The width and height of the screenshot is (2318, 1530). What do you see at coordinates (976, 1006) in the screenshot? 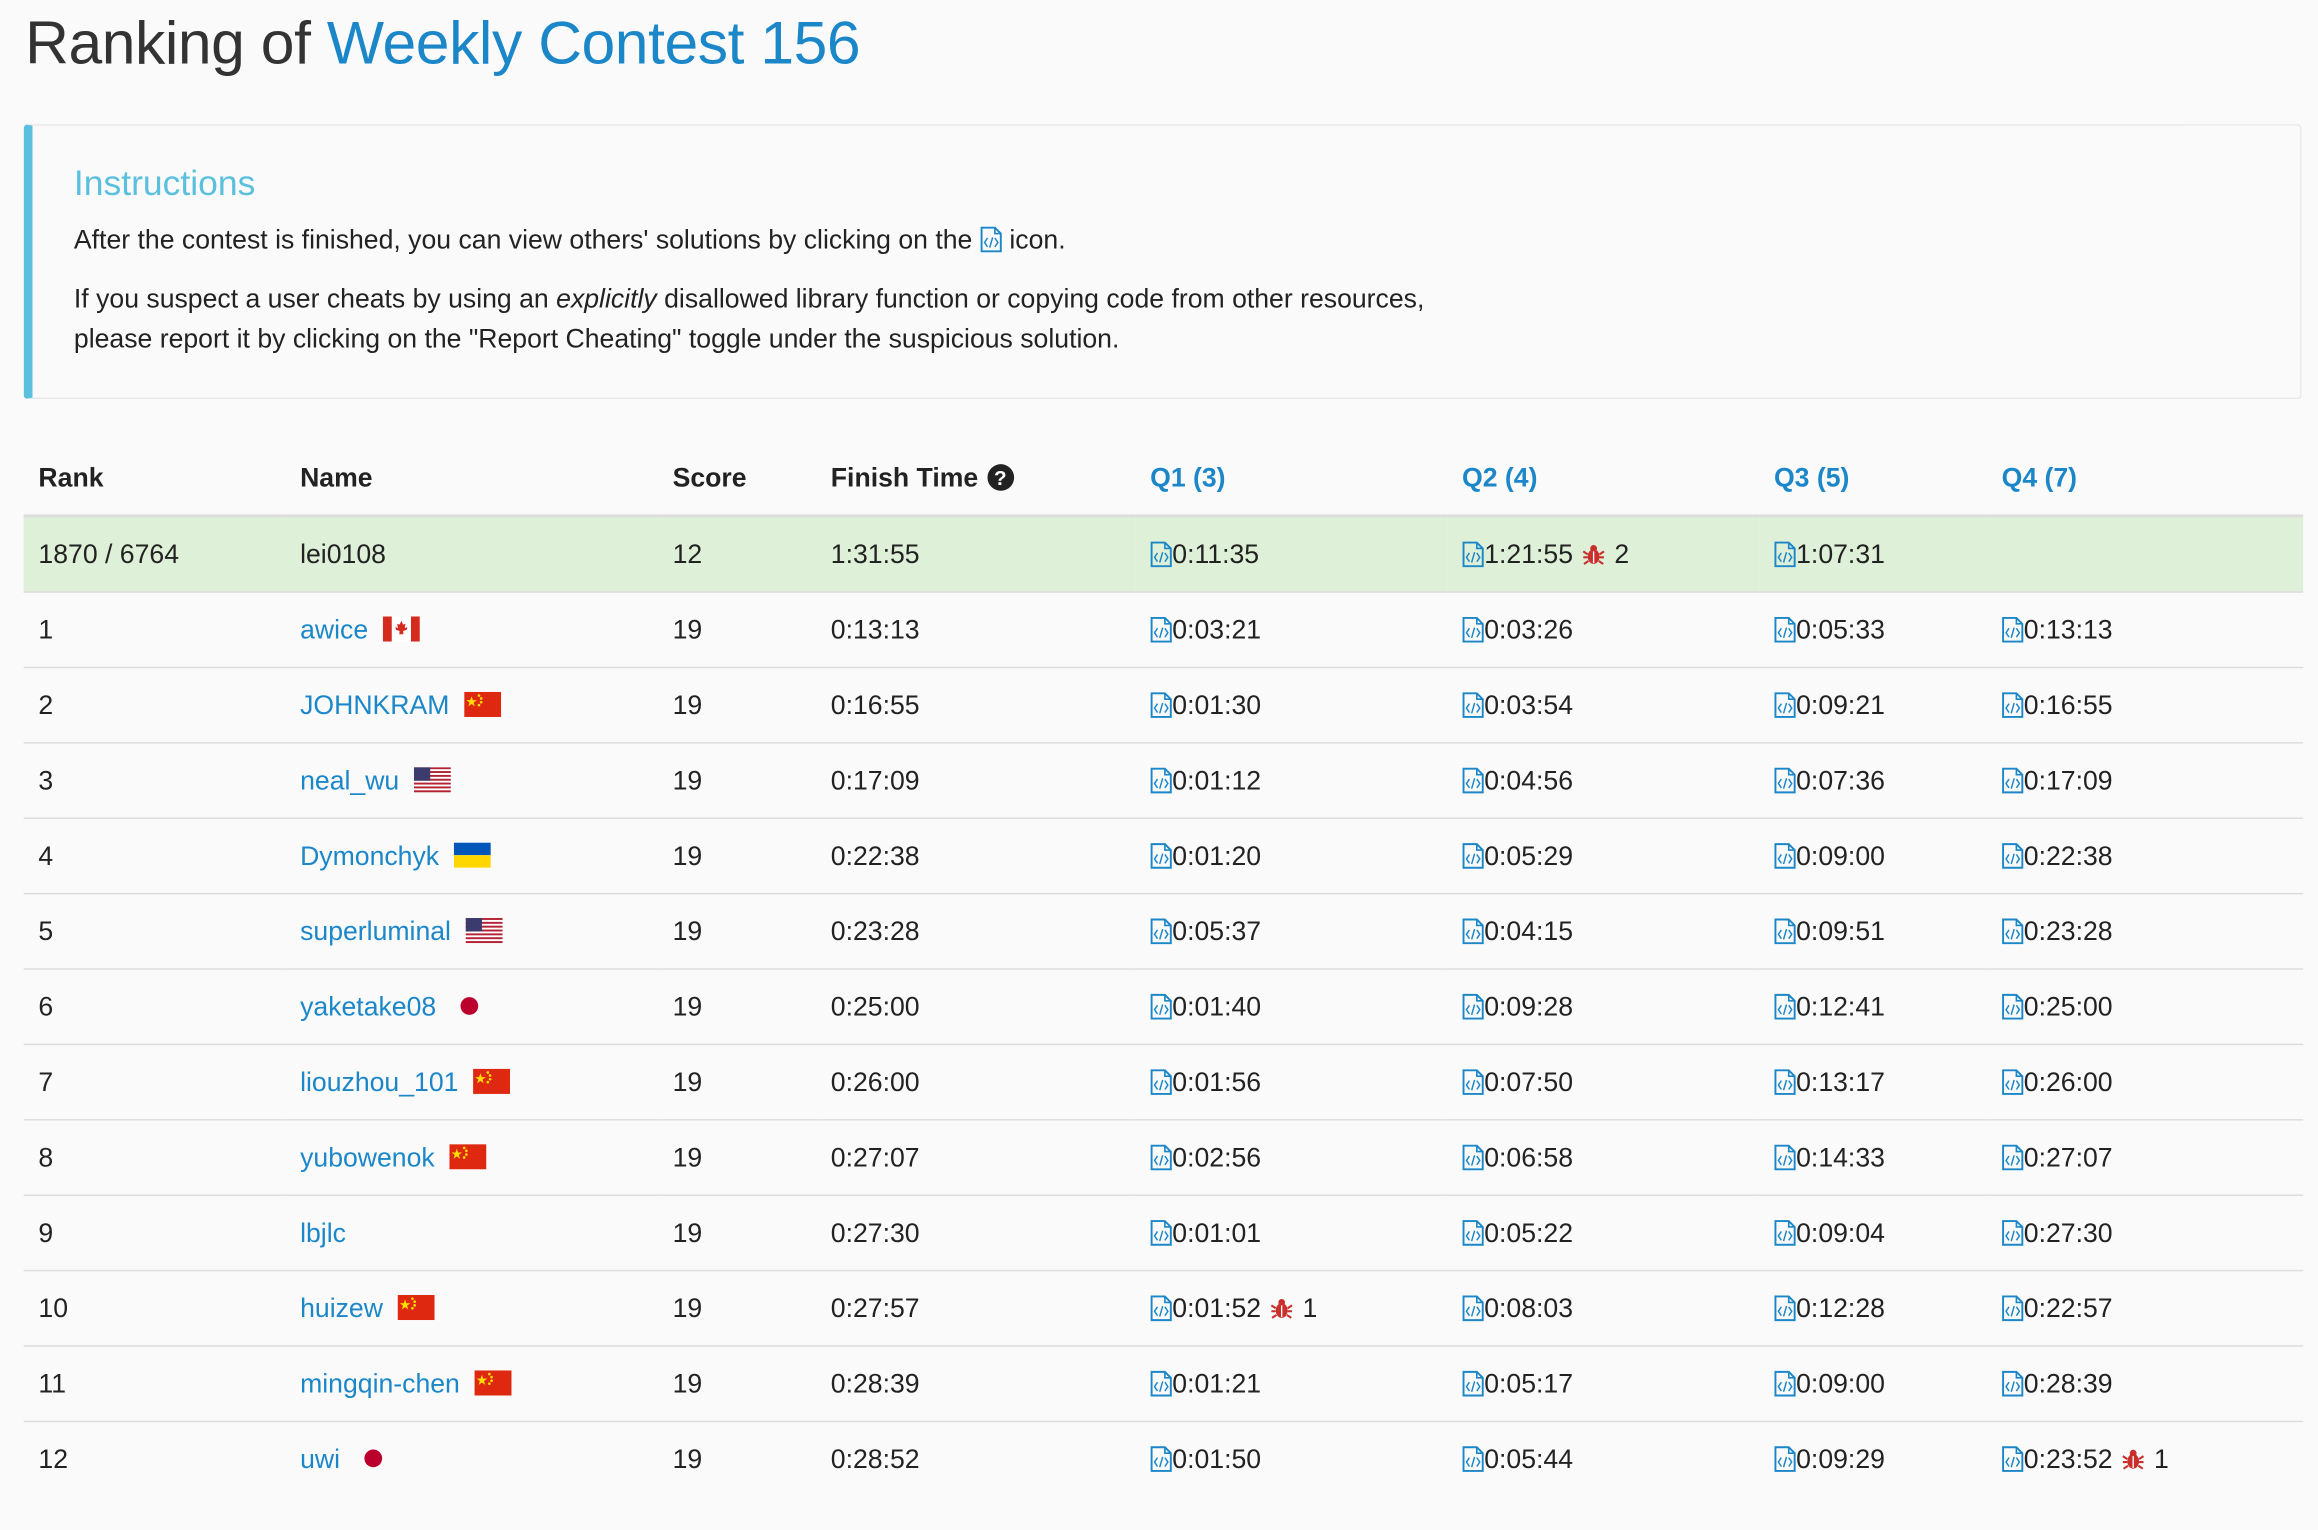
I see `finish-time-cell: 0:25:00` at bounding box center [976, 1006].